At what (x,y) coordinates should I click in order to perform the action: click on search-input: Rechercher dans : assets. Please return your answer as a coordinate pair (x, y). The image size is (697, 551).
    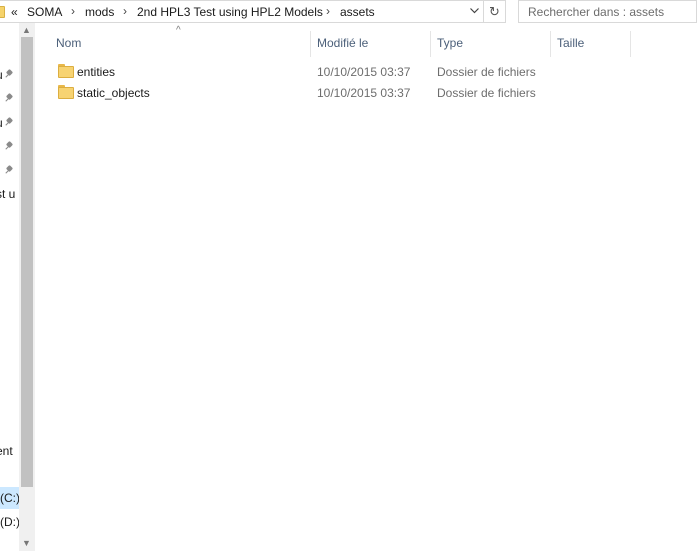
    Looking at the image, I should click on (596, 12).